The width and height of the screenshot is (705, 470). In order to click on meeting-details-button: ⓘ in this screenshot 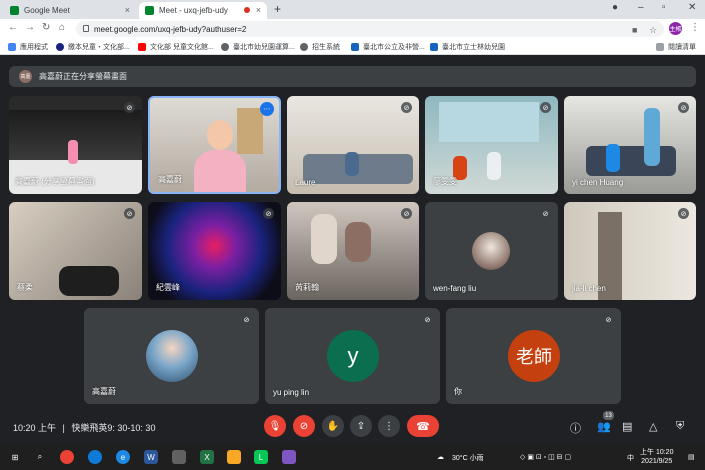, I will do `click(575, 428)`.